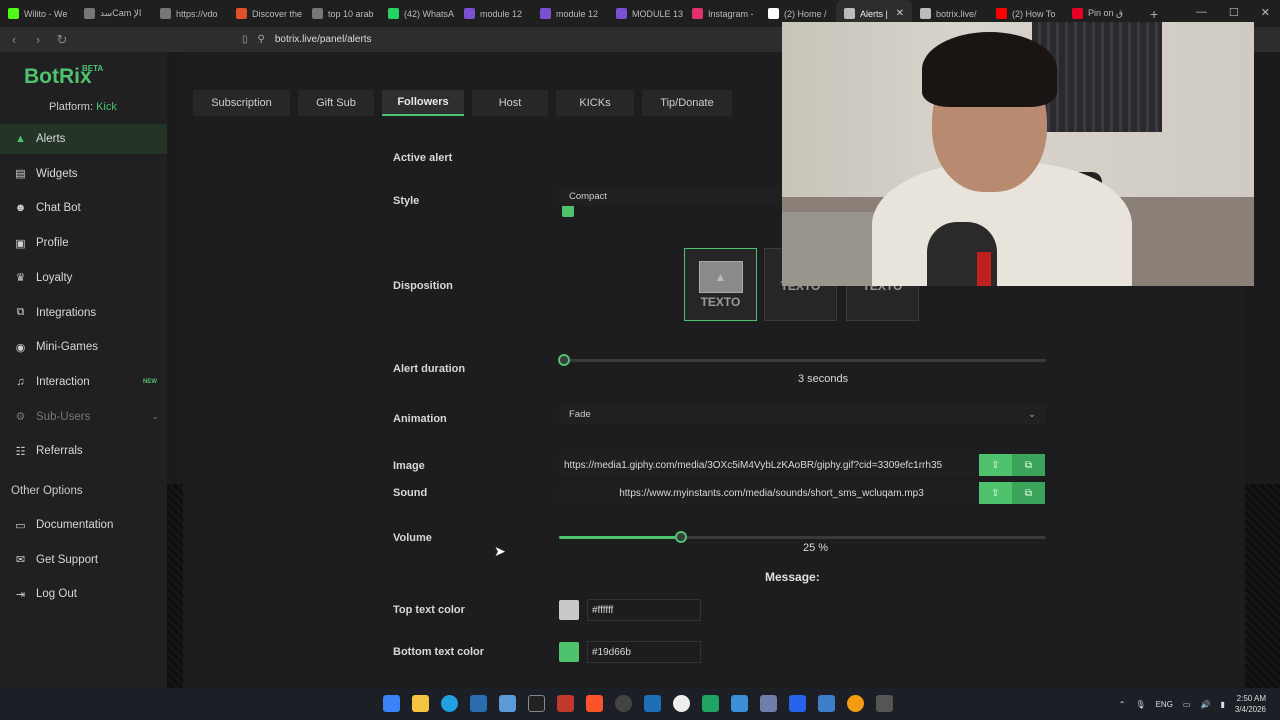  Describe the element at coordinates (644, 652) in the screenshot. I see `bottom-color-input: #19d66b` at that location.